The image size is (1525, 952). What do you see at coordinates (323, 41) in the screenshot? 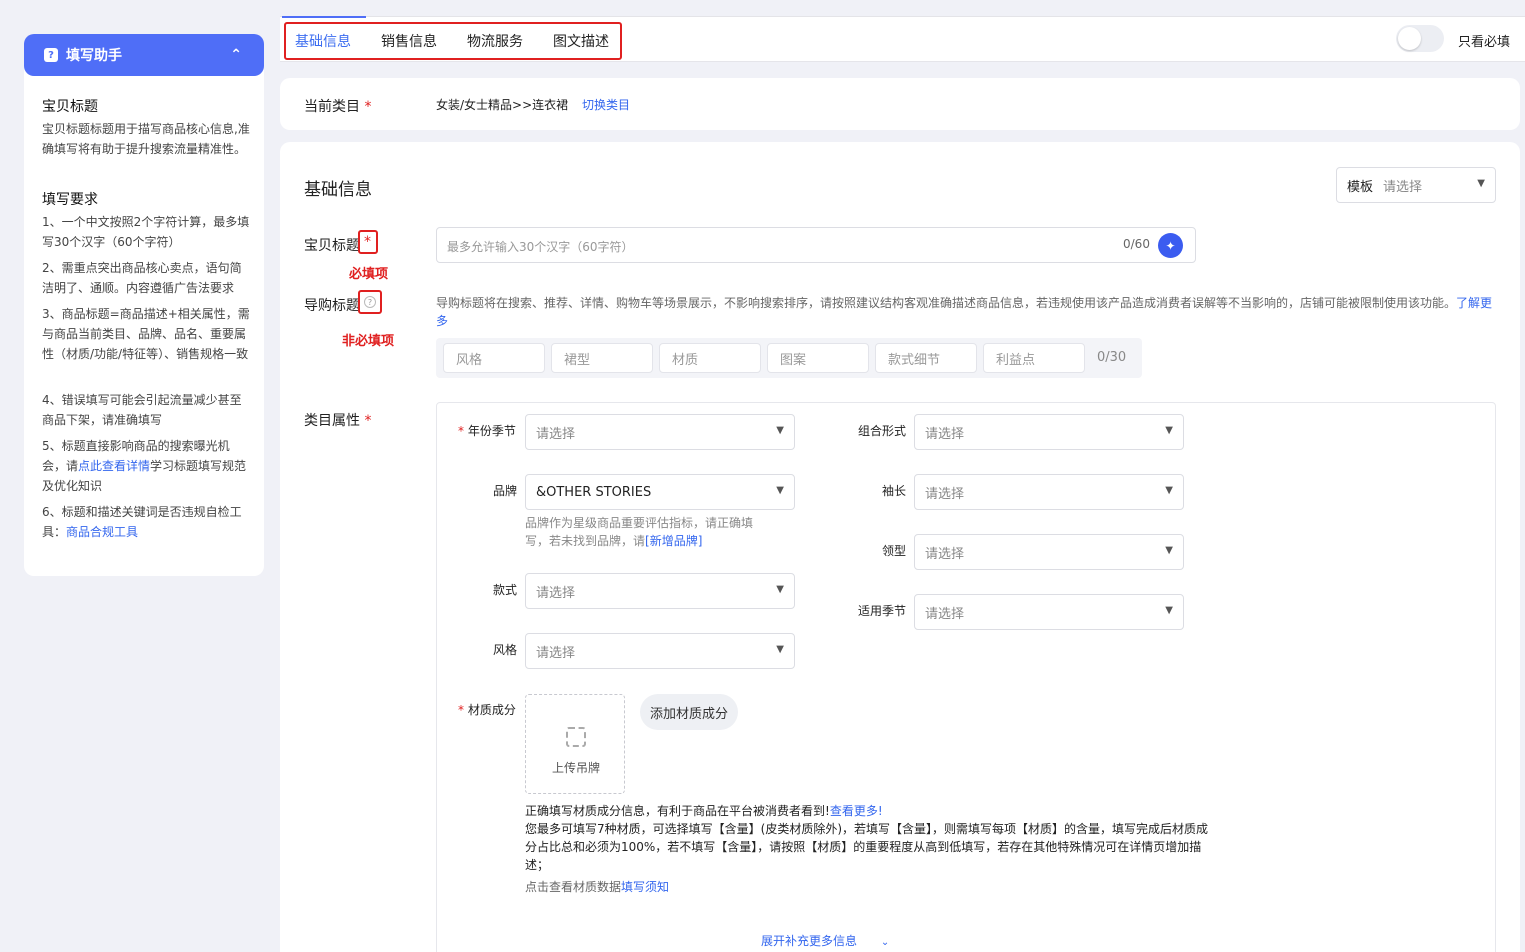
I see `tab-basic-info: 基础信息` at bounding box center [323, 41].